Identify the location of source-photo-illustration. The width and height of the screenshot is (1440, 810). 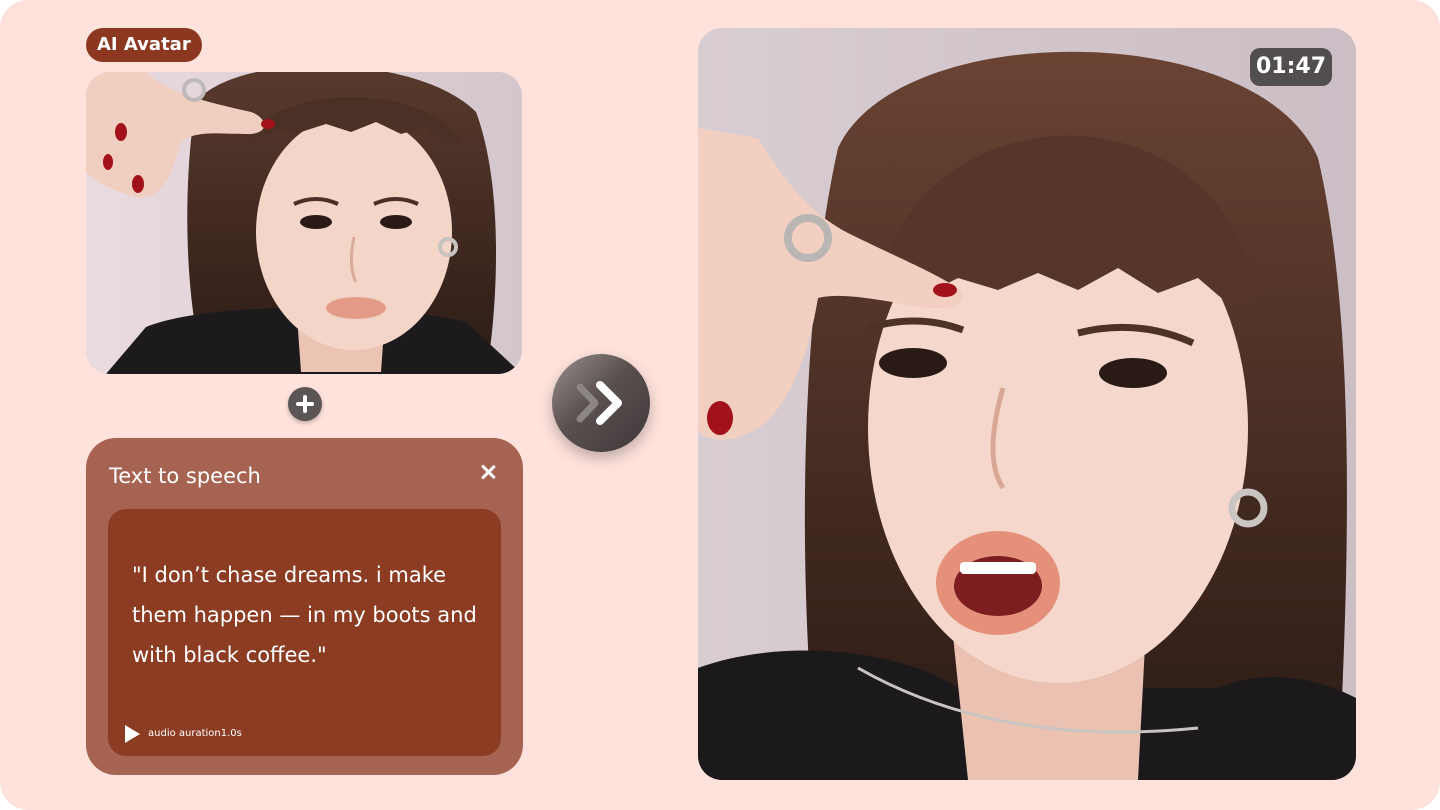
(304, 223).